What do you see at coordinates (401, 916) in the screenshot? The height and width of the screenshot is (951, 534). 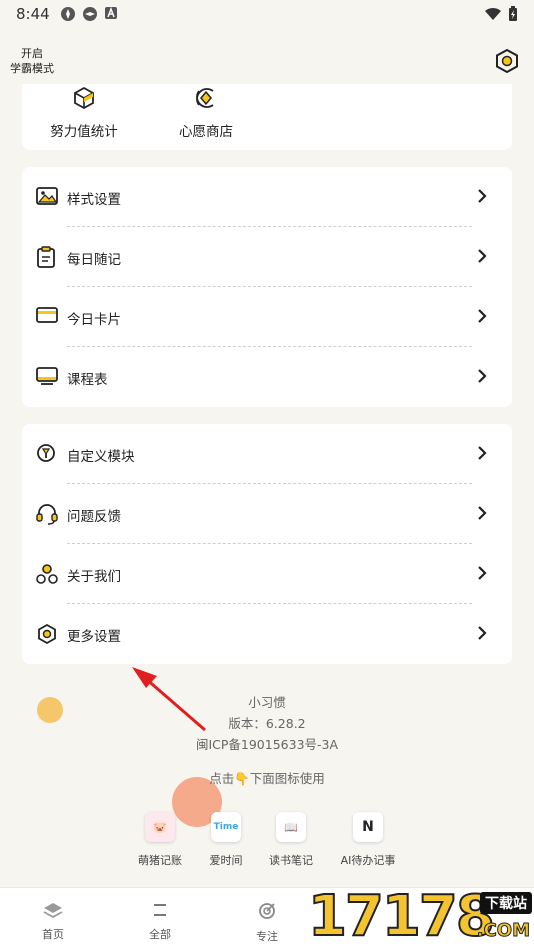 I see `watermark-digits: 17178` at bounding box center [401, 916].